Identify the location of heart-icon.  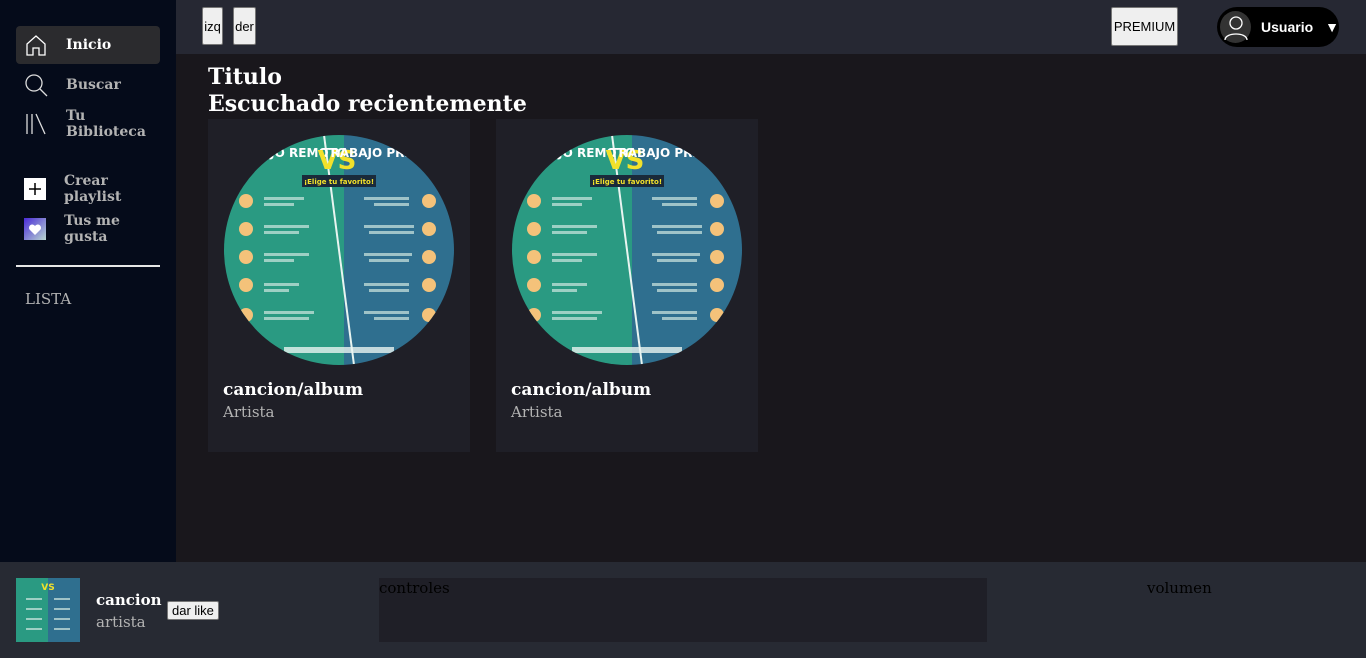
(35, 229).